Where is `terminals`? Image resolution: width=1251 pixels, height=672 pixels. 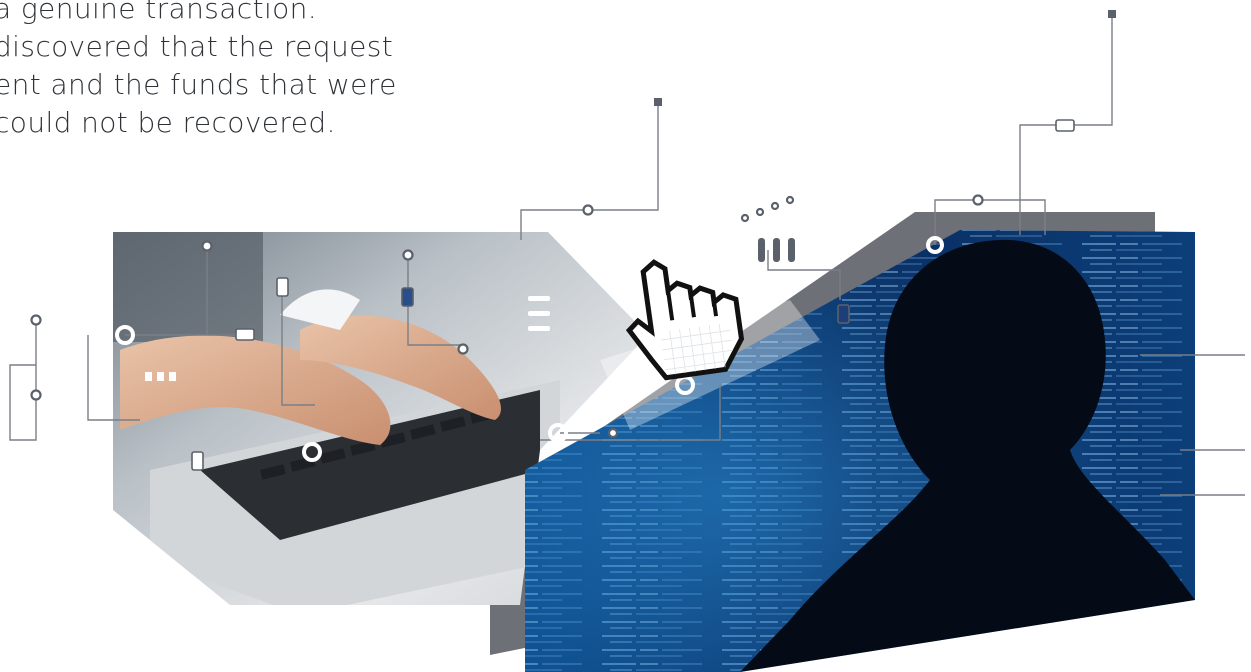
terminals is located at coordinates (885, 58).